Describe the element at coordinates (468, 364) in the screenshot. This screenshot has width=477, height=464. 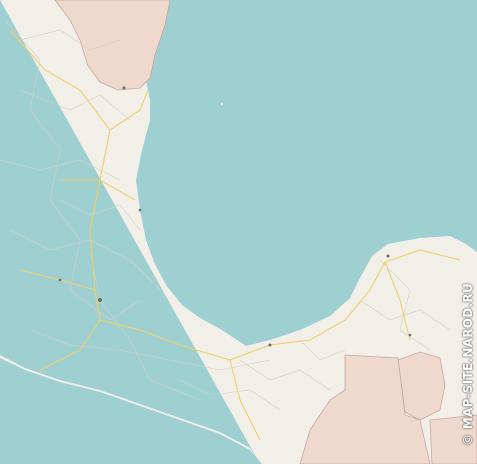
I see `site-watermark: © MAP-SITE.NAROD.RU` at that location.